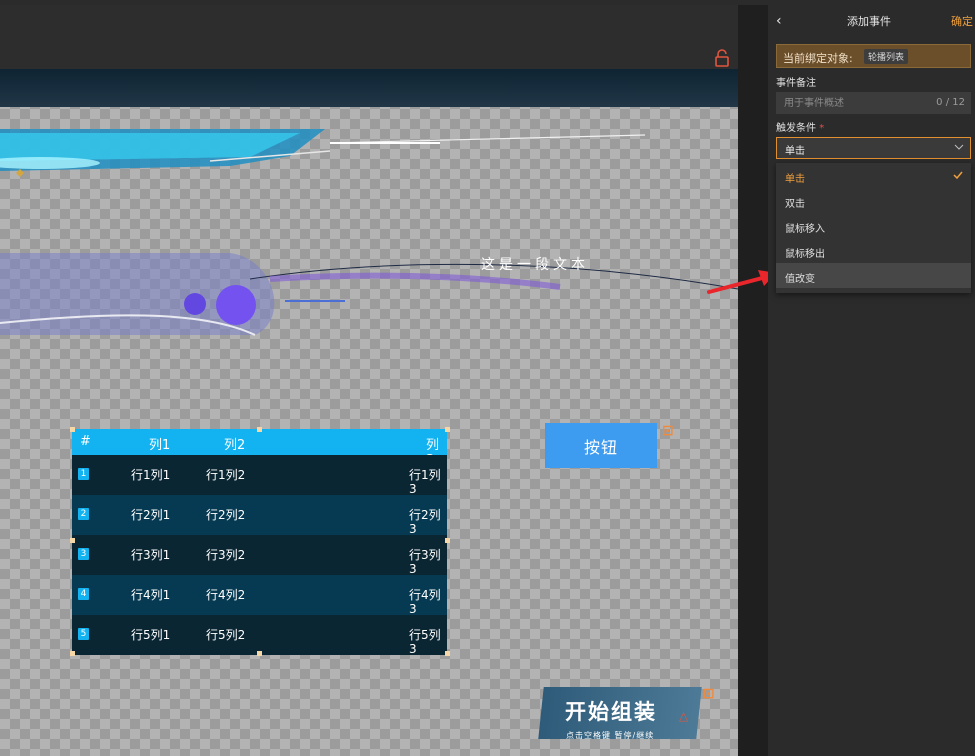  I want to click on check-icon, so click(958, 175).